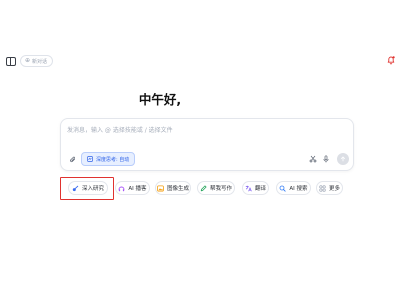 The image size is (400, 300). What do you see at coordinates (322, 188) in the screenshot?
I see `more-icon` at bounding box center [322, 188].